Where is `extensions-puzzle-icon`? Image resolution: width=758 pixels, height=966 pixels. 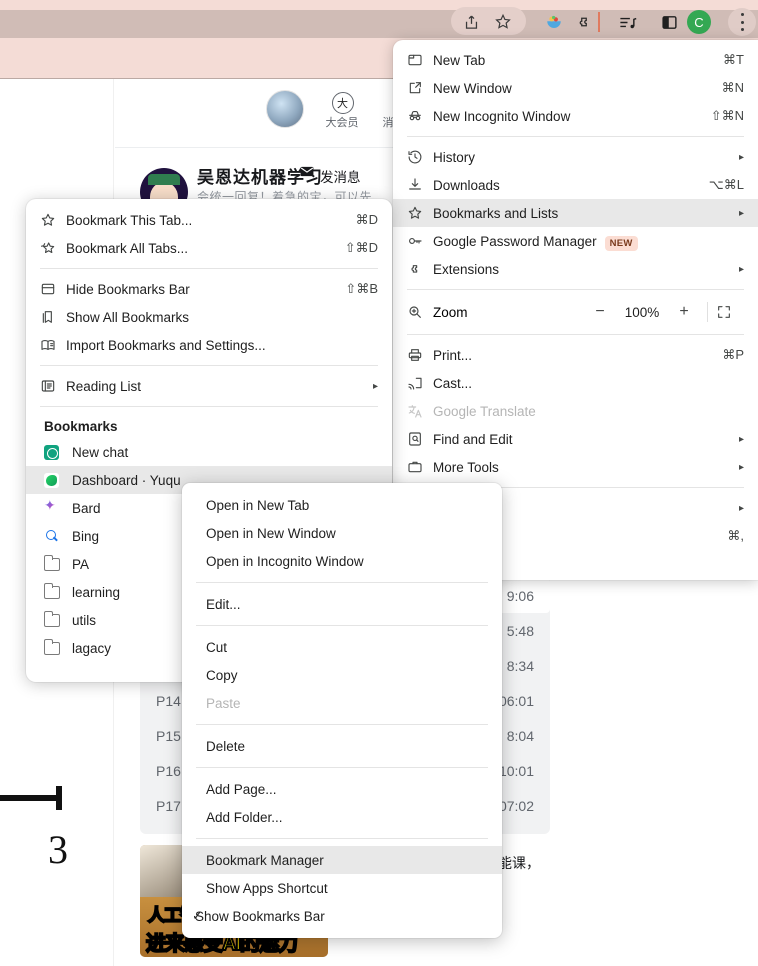 extensions-puzzle-icon is located at coordinates (584, 22).